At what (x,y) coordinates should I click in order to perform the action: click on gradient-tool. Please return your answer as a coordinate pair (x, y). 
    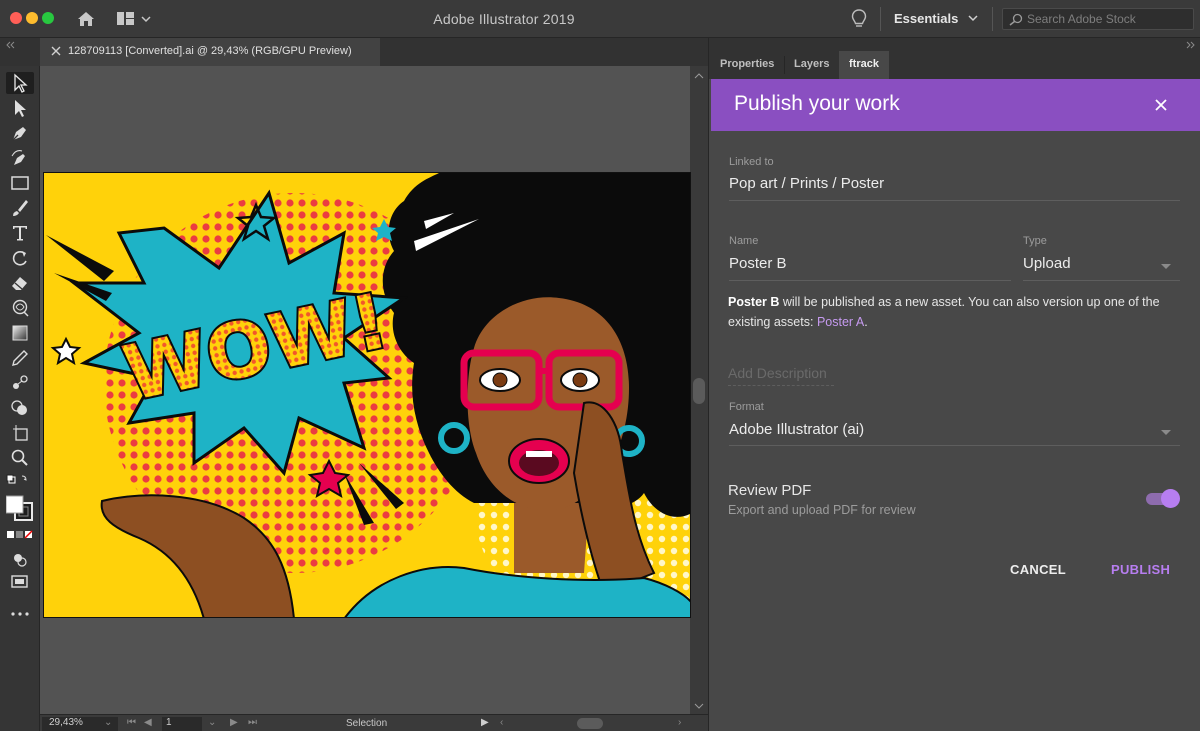
    Looking at the image, I should click on (20, 333).